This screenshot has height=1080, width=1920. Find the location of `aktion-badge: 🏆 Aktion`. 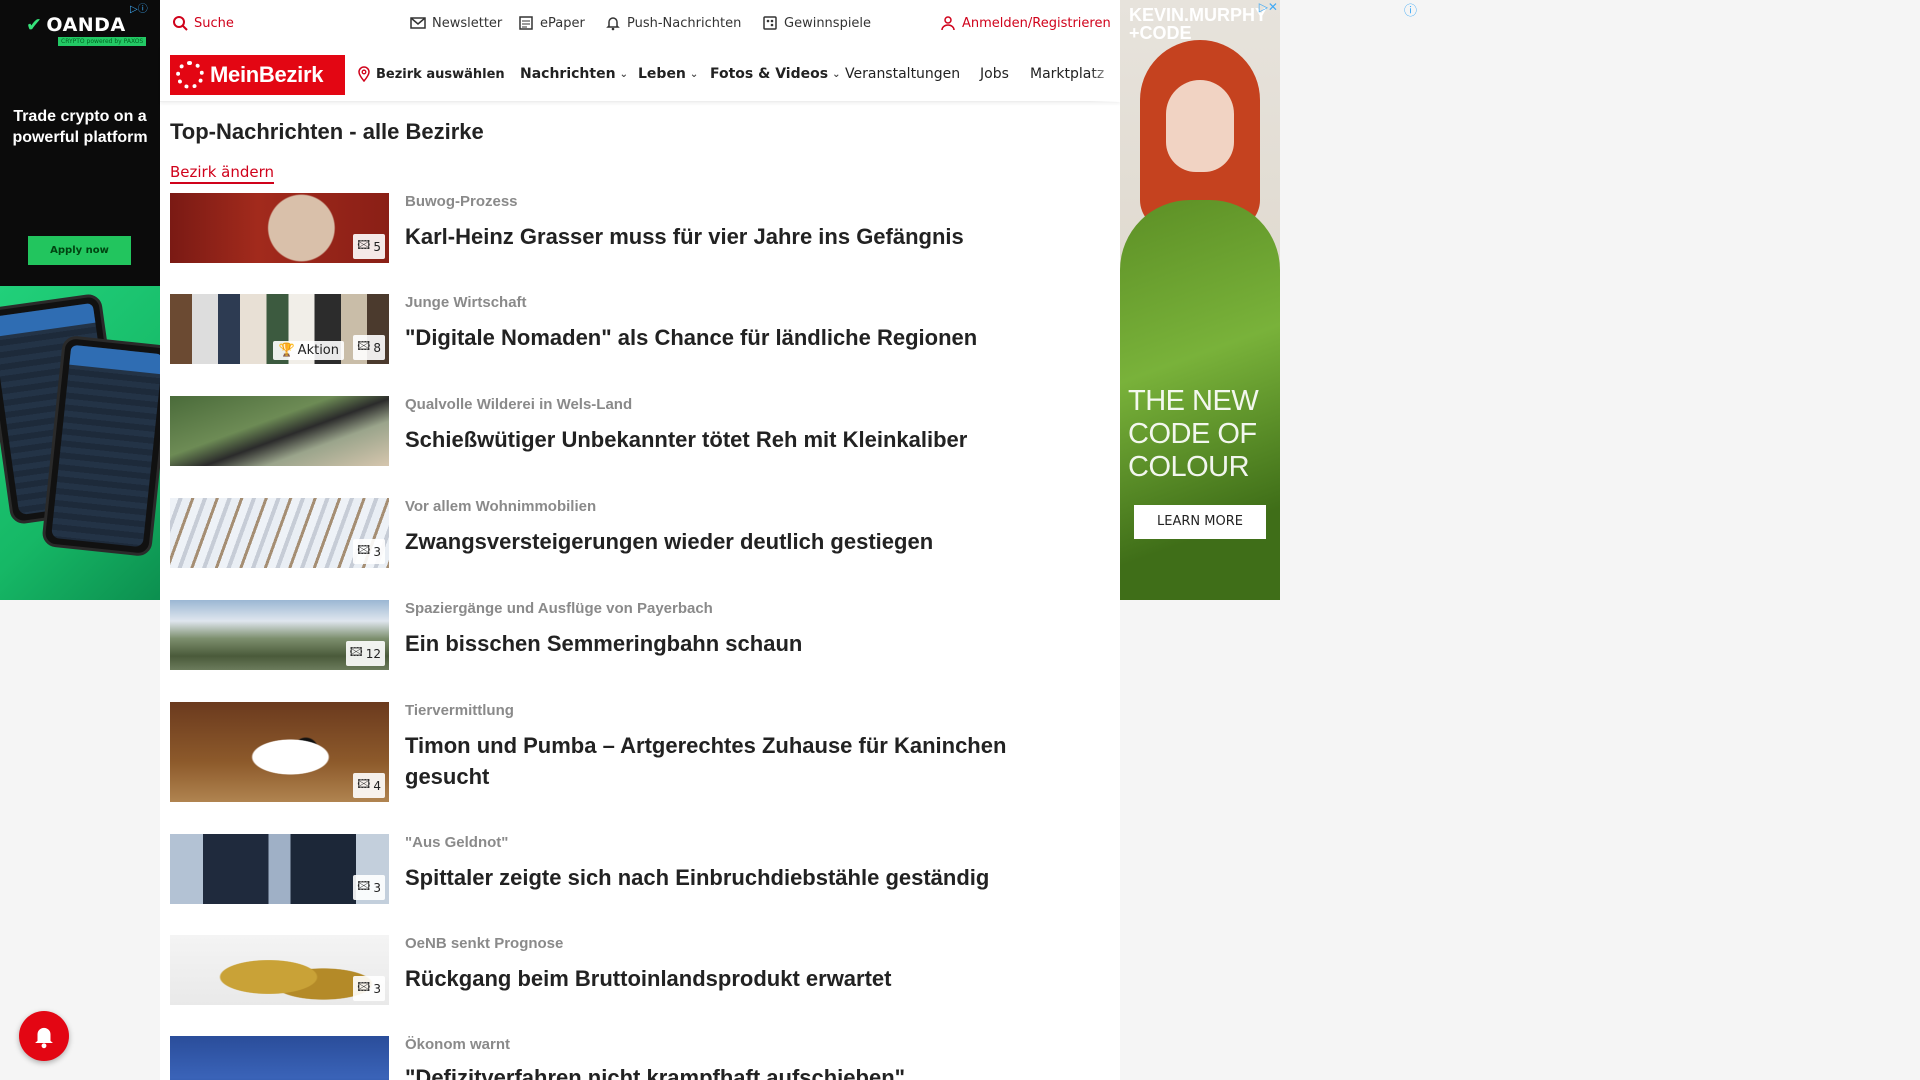

aktion-badge: 🏆 Aktion is located at coordinates (308, 350).